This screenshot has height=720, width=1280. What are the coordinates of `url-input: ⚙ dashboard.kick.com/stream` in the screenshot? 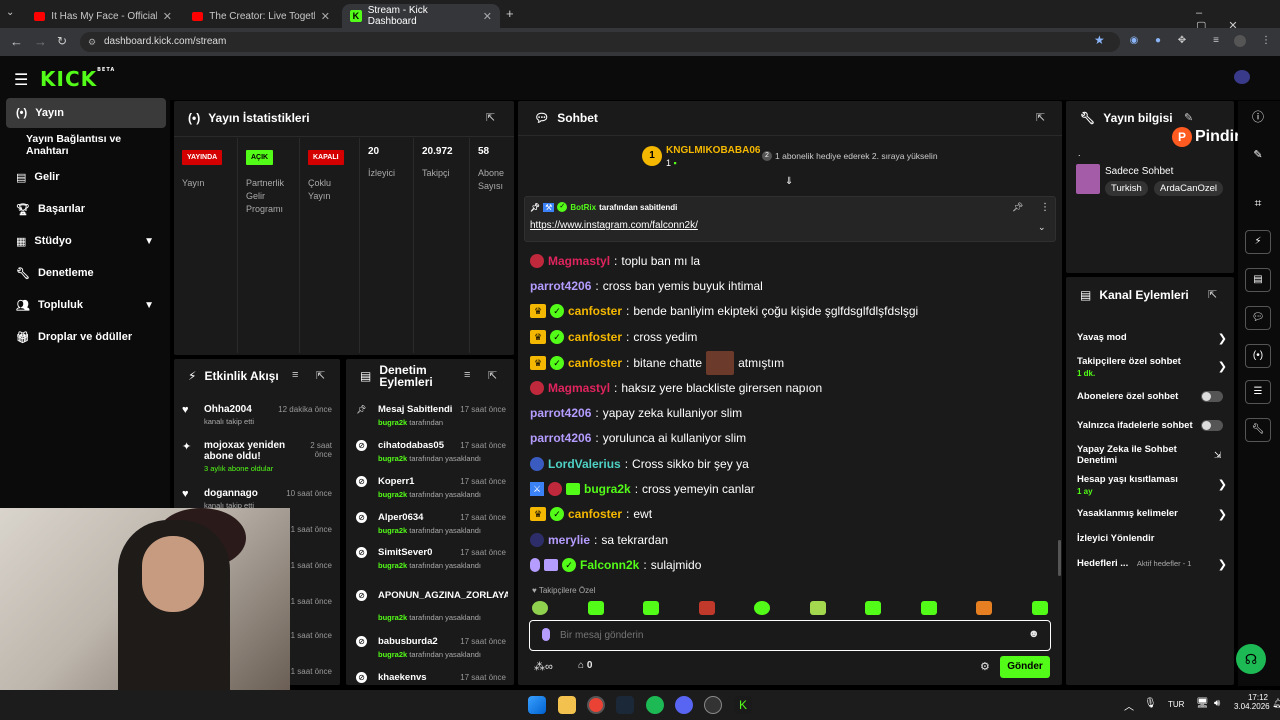 It's located at (600, 42).